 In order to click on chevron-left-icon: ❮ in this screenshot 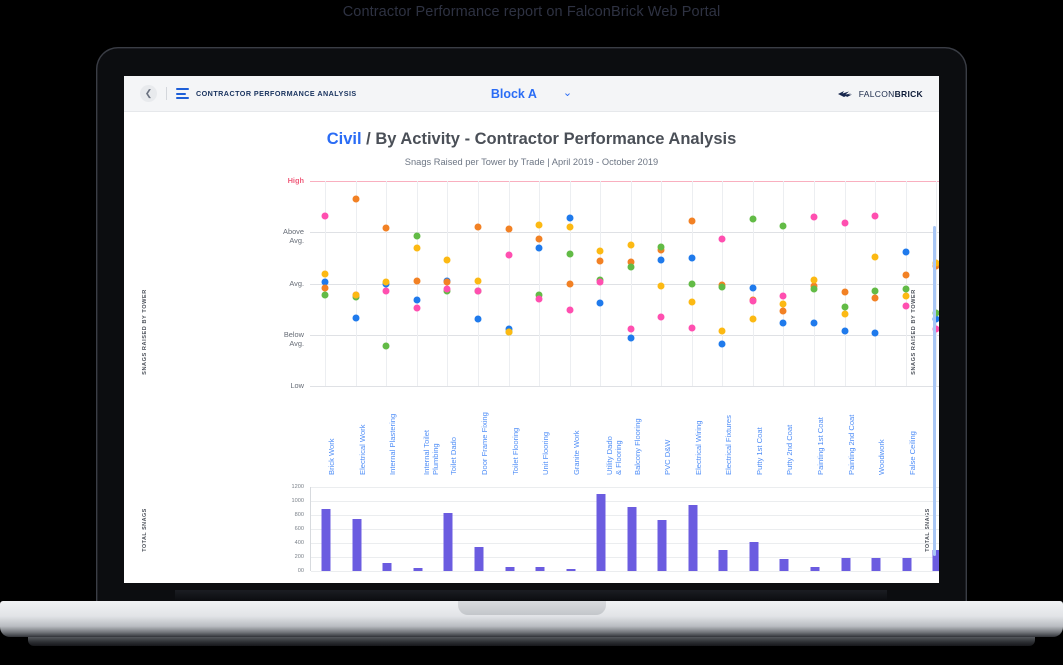, I will do `click(148, 93)`.